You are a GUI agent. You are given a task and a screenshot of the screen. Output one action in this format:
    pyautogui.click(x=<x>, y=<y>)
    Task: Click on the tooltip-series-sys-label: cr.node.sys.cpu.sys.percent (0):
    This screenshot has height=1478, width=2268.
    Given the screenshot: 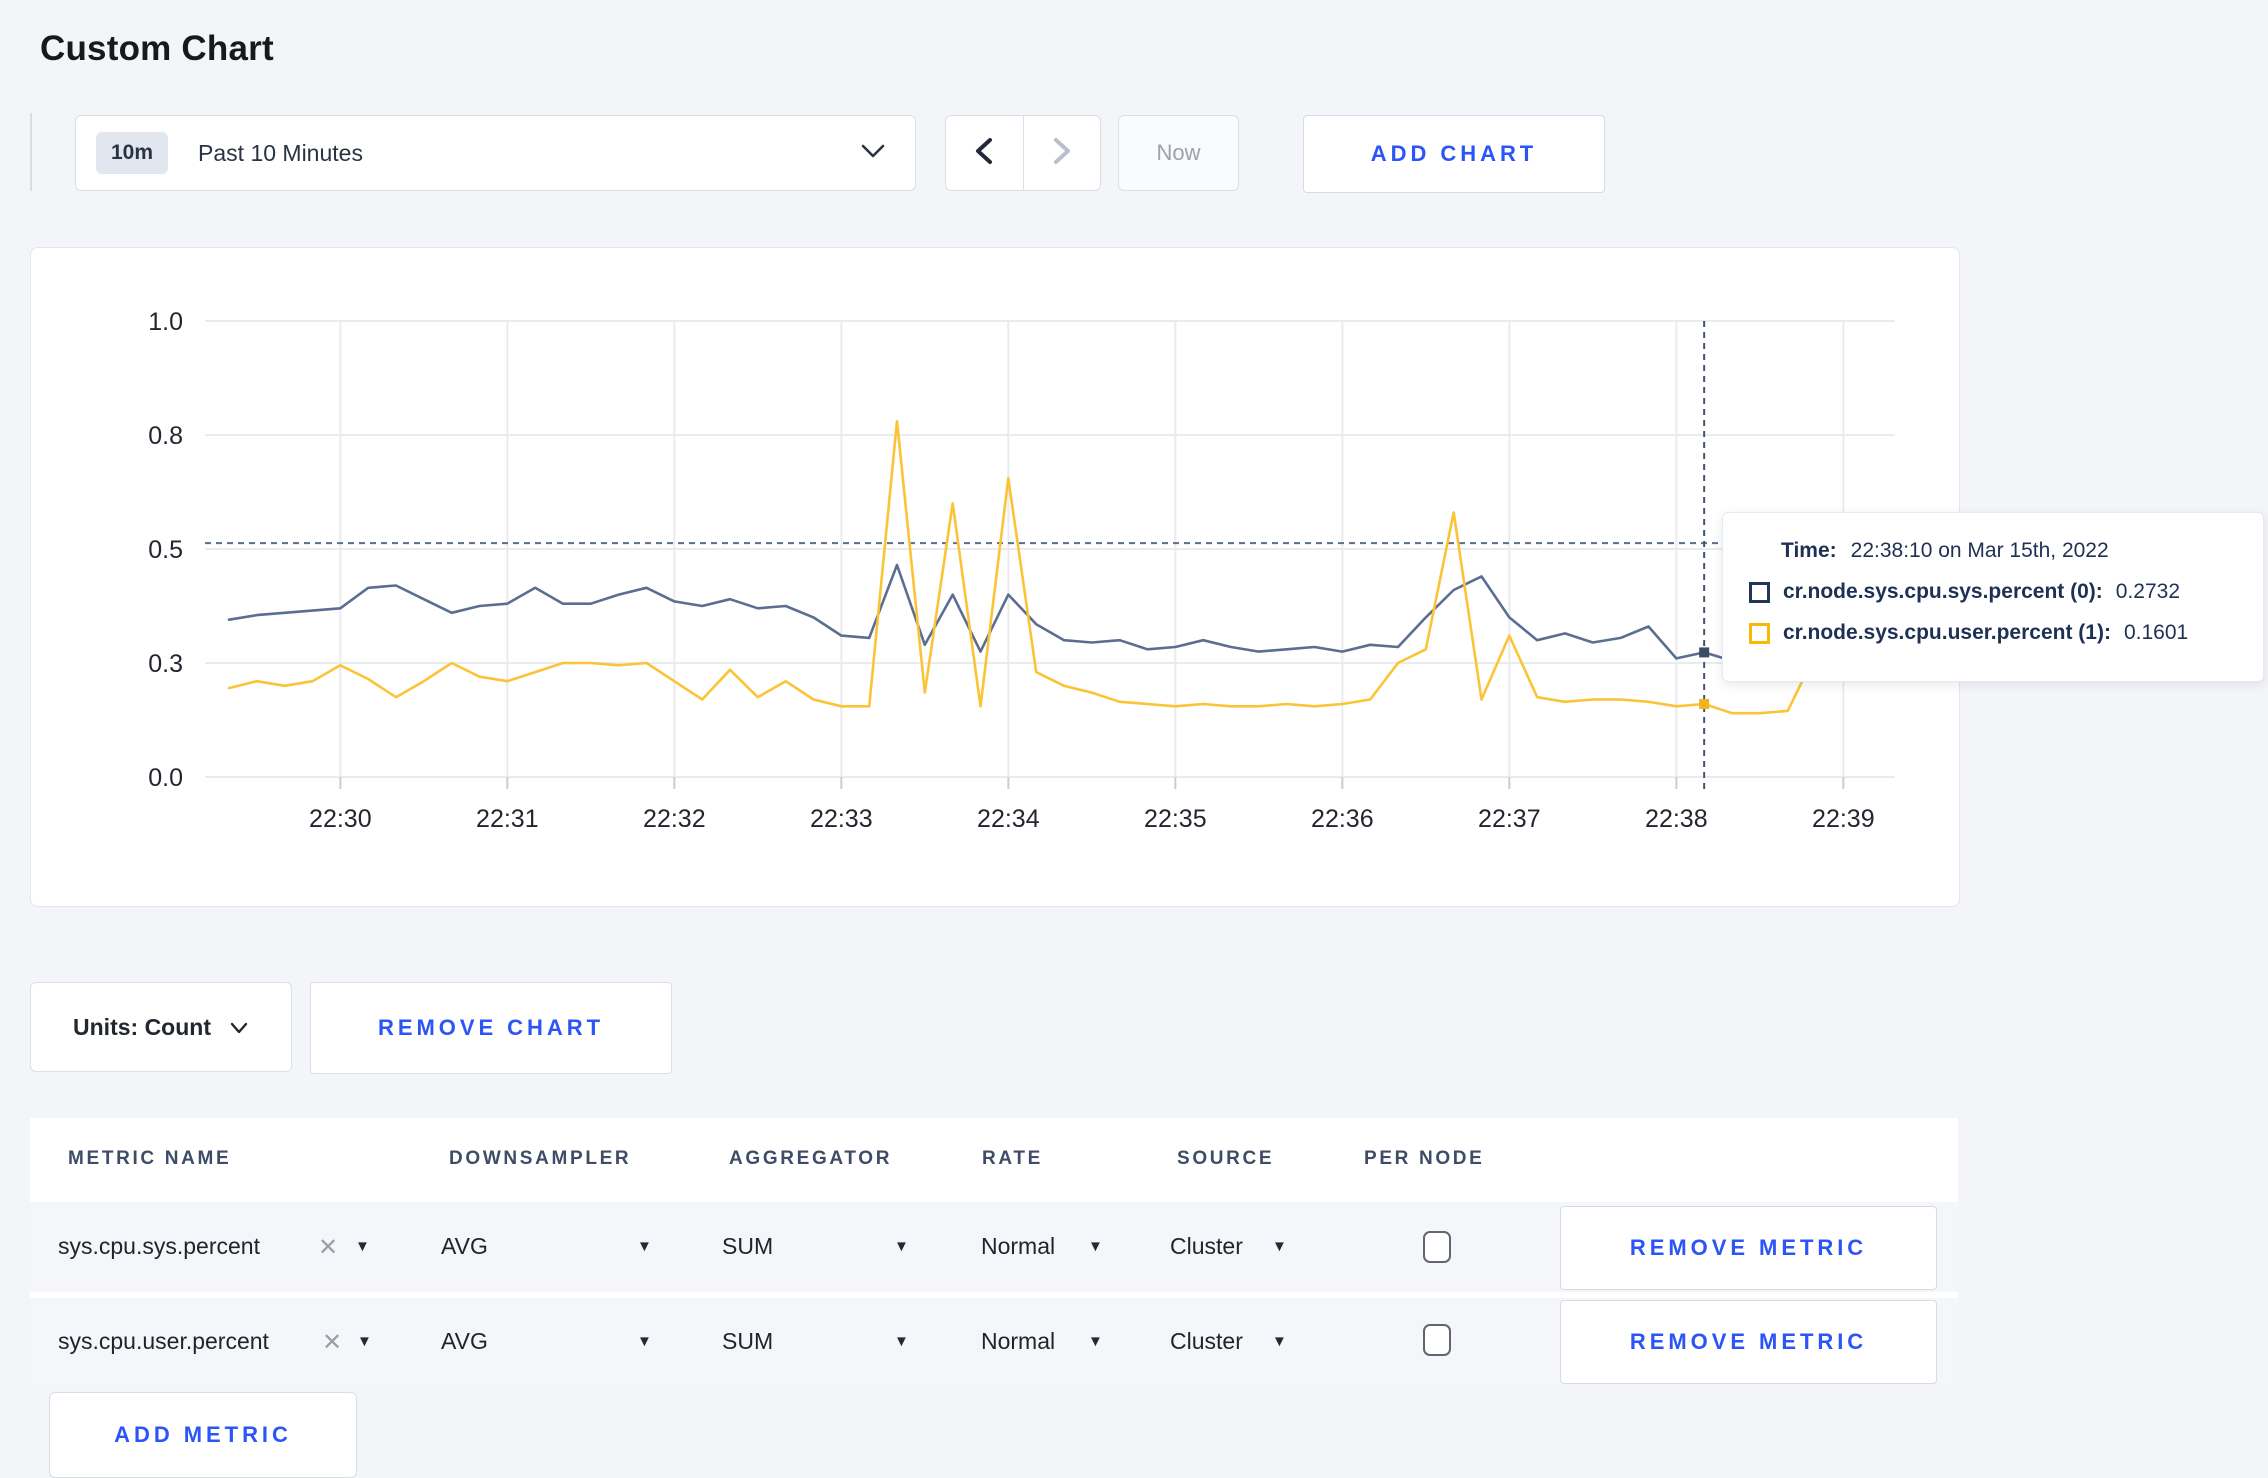 What is the action you would take?
    pyautogui.click(x=1943, y=591)
    